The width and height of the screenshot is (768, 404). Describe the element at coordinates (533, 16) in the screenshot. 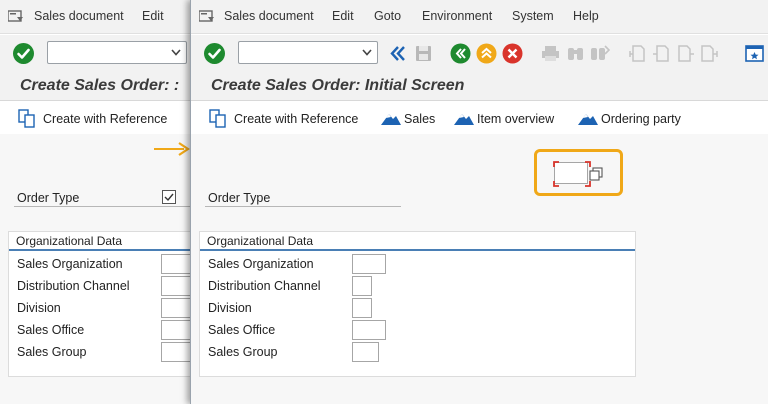

I see `menu-system: System` at that location.